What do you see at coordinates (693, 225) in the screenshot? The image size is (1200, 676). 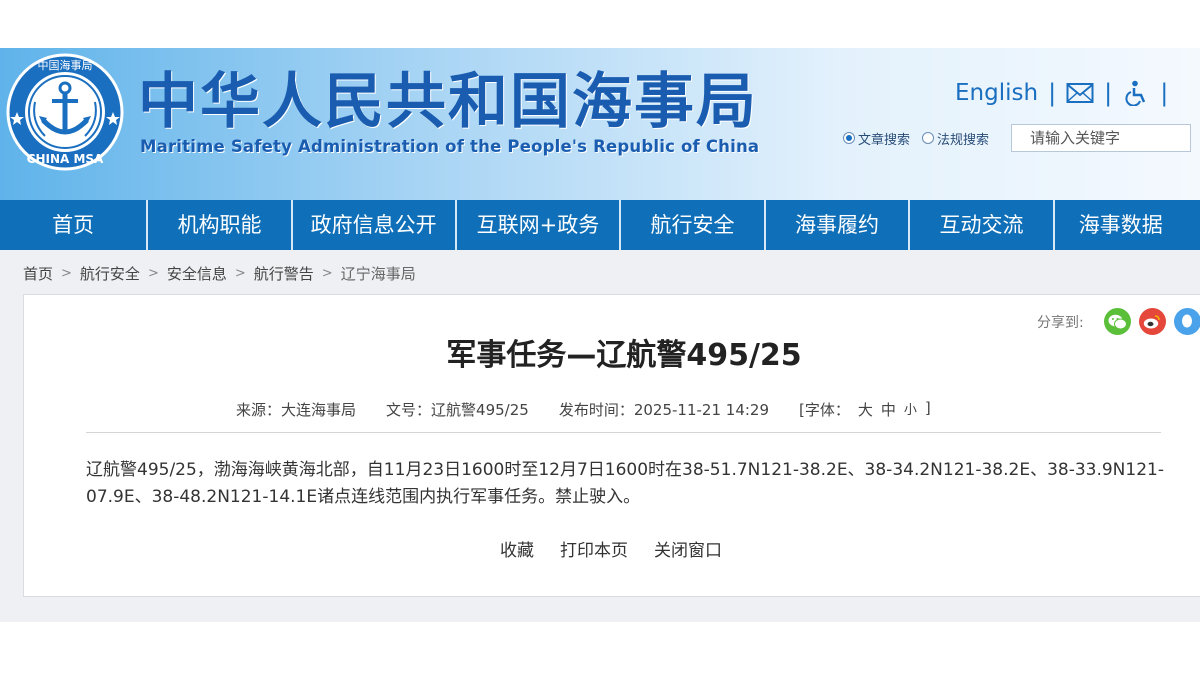 I see `nav-item-navigation-safety: 航行安全` at bounding box center [693, 225].